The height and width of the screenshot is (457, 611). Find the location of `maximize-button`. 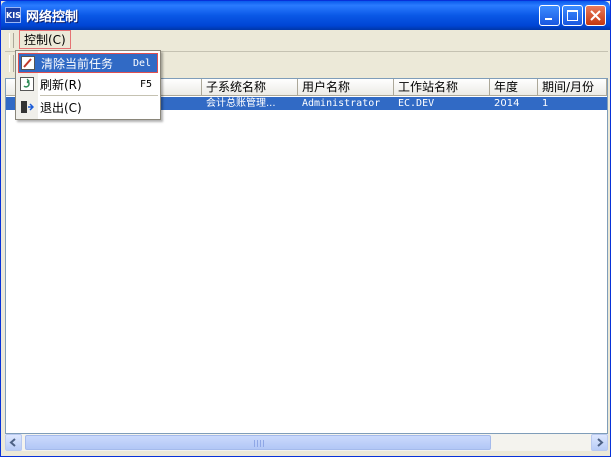

maximize-button is located at coordinates (572, 15).